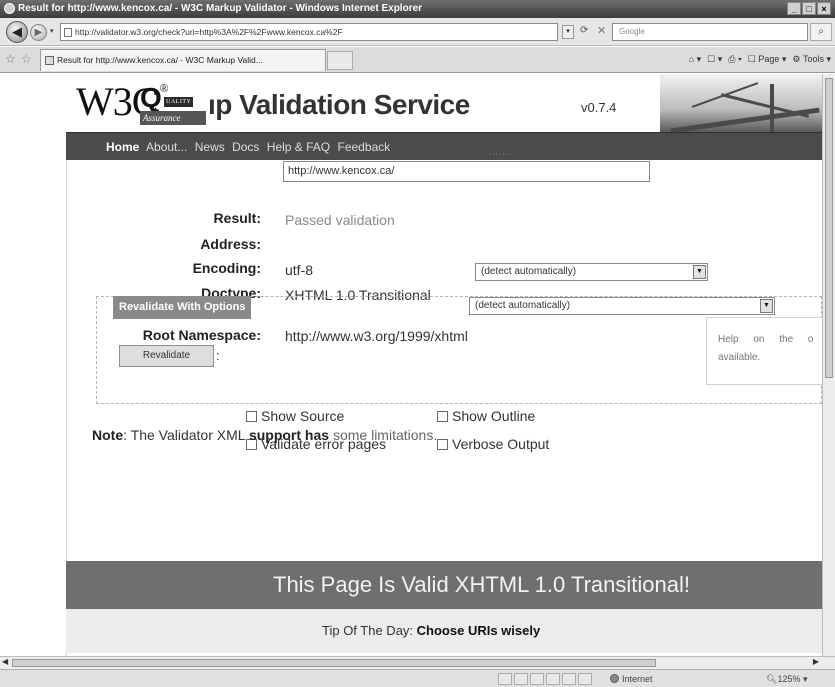 The image size is (835, 687). Describe the element at coordinates (49, 60) in the screenshot. I see `tab-page-icon` at that location.